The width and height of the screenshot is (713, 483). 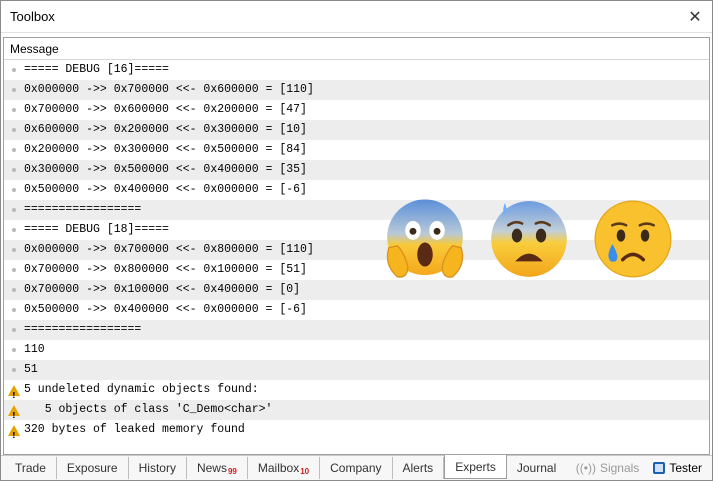 I want to click on tab-label: Company, so click(x=356, y=468).